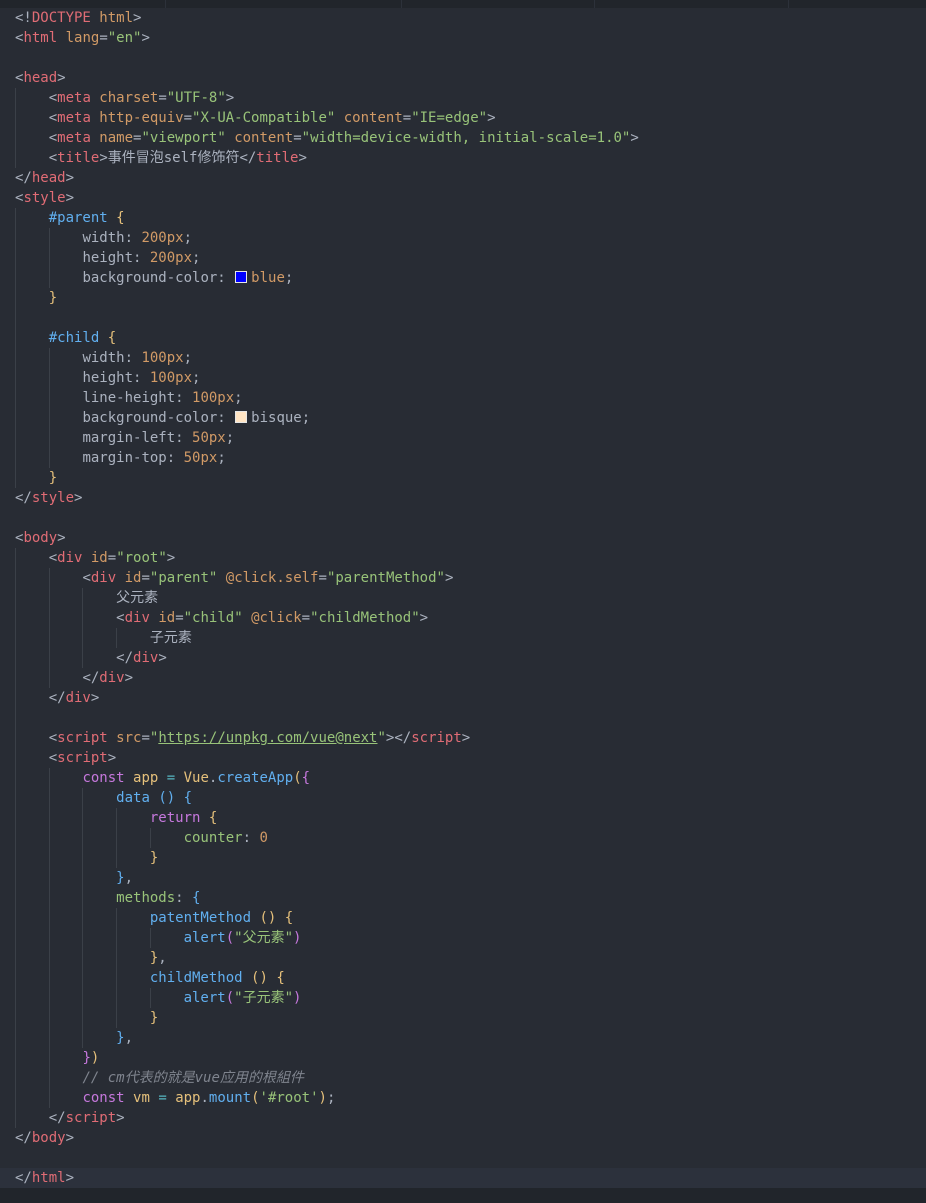 The height and width of the screenshot is (1203, 926). I want to click on code-line: <head>, so click(463, 78).